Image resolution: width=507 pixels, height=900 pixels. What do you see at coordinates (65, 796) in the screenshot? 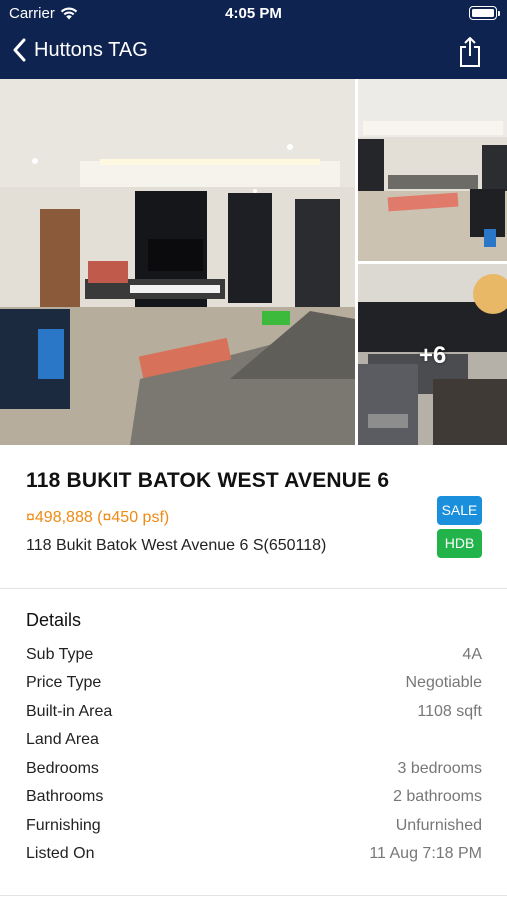
I see `detail-label: Bathrooms` at bounding box center [65, 796].